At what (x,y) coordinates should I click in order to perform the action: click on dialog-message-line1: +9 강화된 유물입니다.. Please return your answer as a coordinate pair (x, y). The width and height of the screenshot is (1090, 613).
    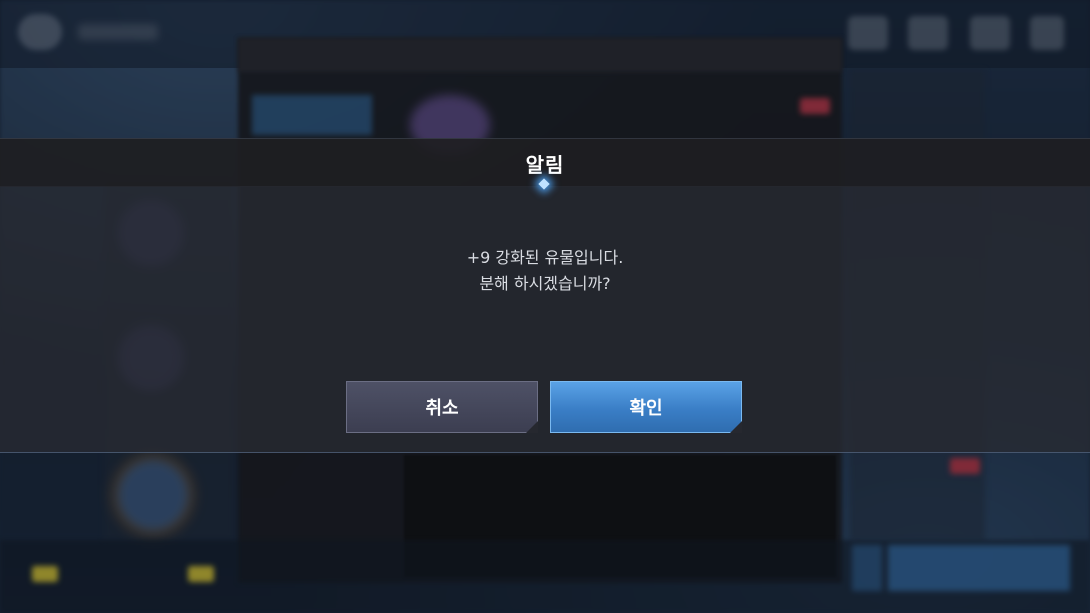
    Looking at the image, I should click on (545, 257).